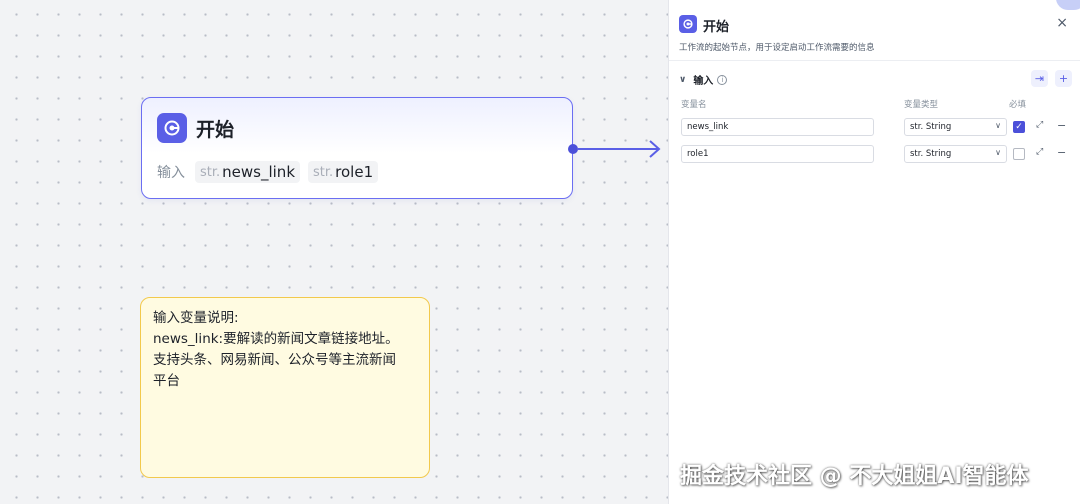 The width and height of the screenshot is (1080, 504). What do you see at coordinates (171, 173) in the screenshot?
I see `inputs-label: 输入` at bounding box center [171, 173].